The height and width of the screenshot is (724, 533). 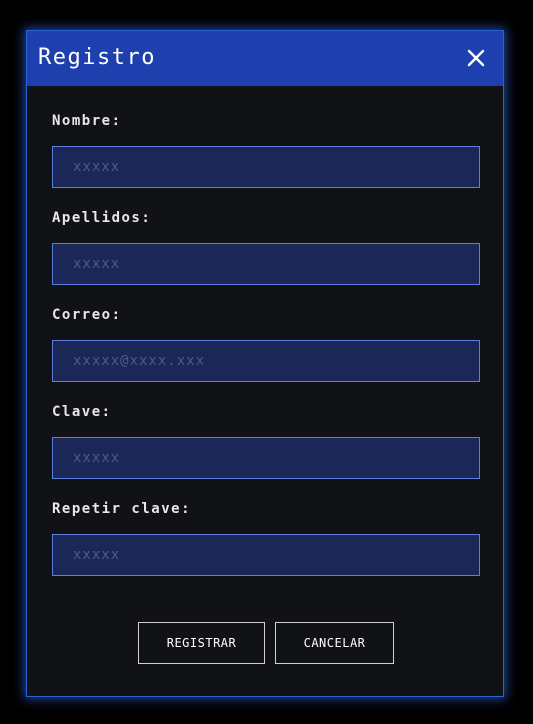 I want to click on apellidos-input, so click(x=266, y=264).